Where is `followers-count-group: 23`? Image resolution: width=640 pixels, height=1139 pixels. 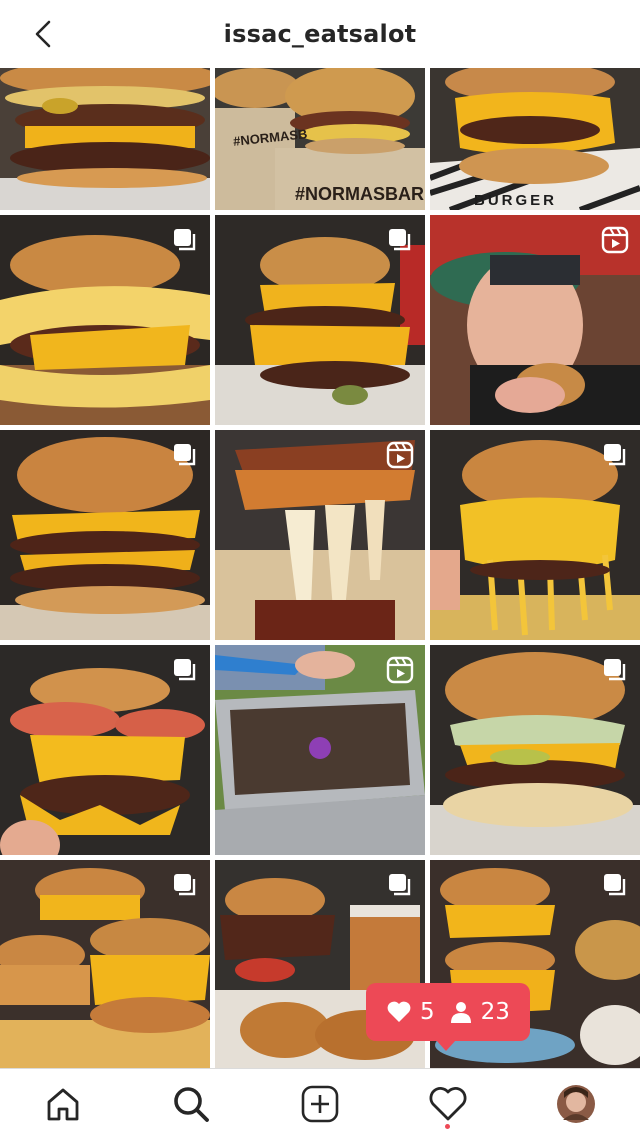 followers-count-group: 23 is located at coordinates (479, 1012).